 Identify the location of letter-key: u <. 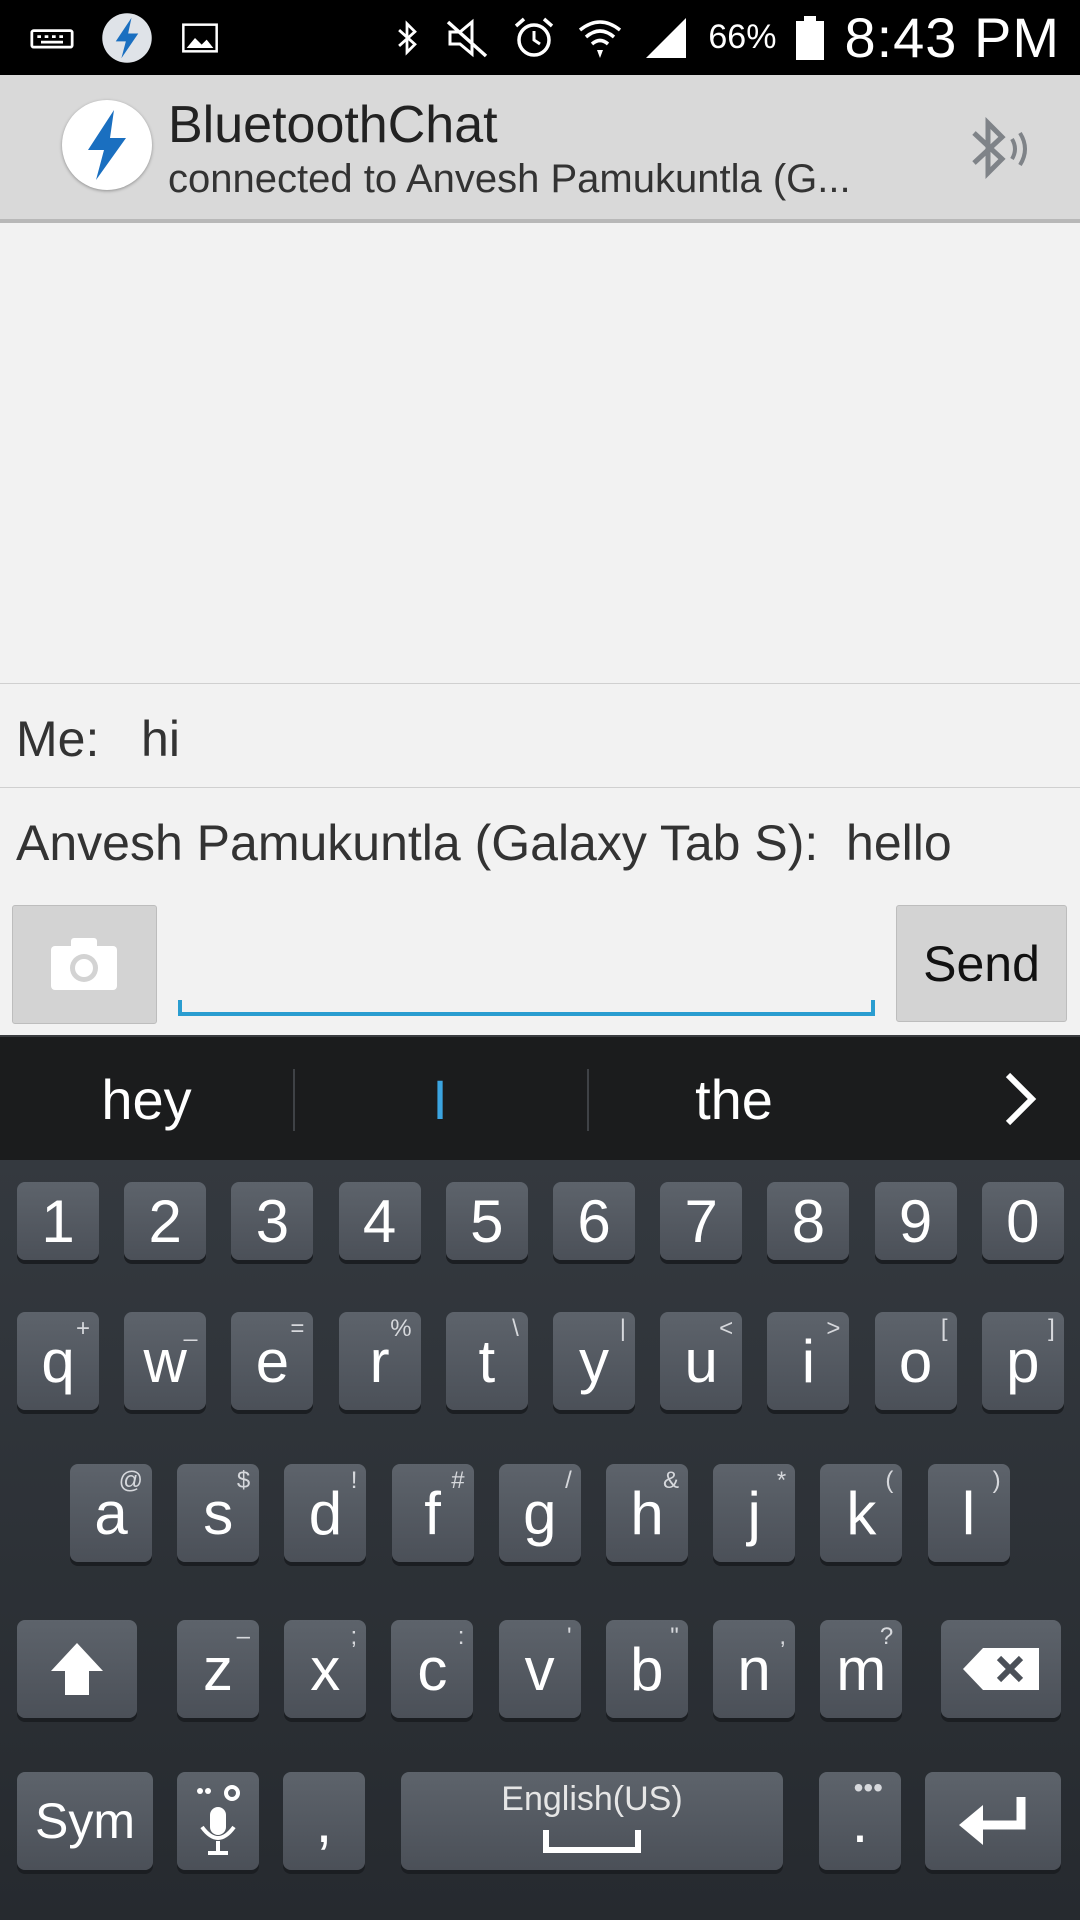
(701, 1361).